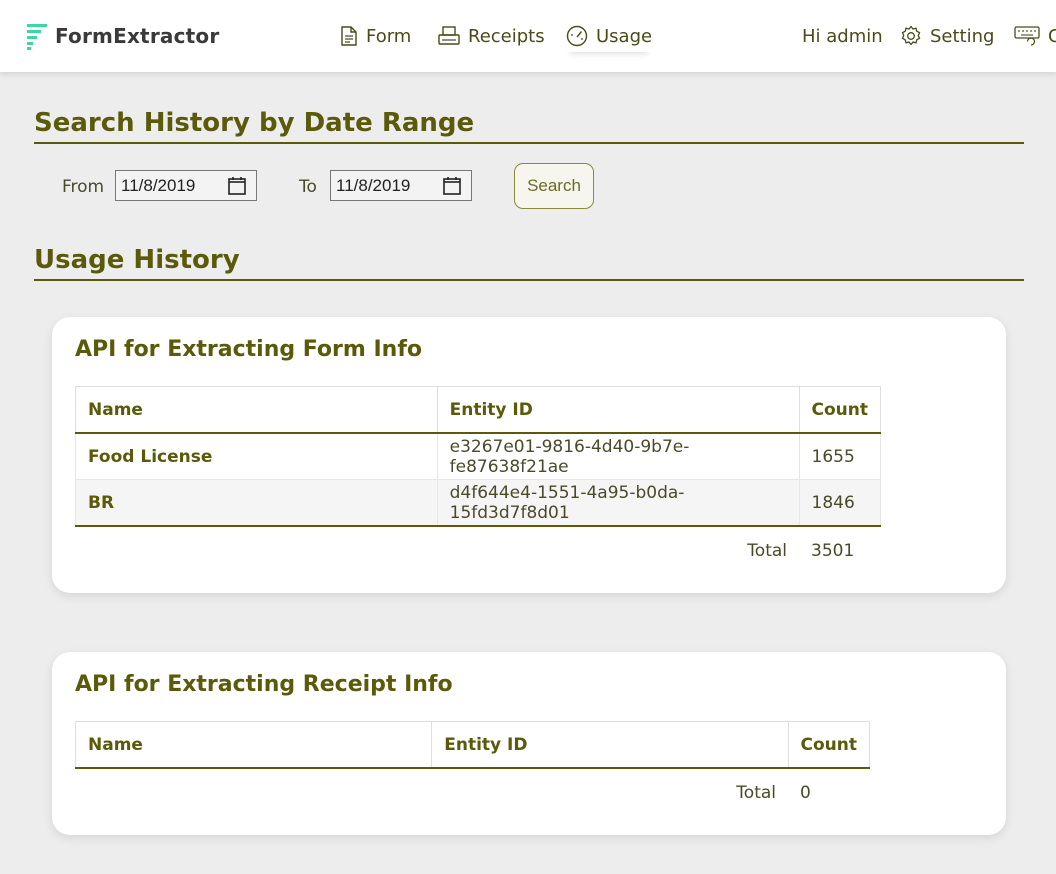 This screenshot has width=1056, height=874. What do you see at coordinates (256, 456) in the screenshot?
I see `row-name: Food License` at bounding box center [256, 456].